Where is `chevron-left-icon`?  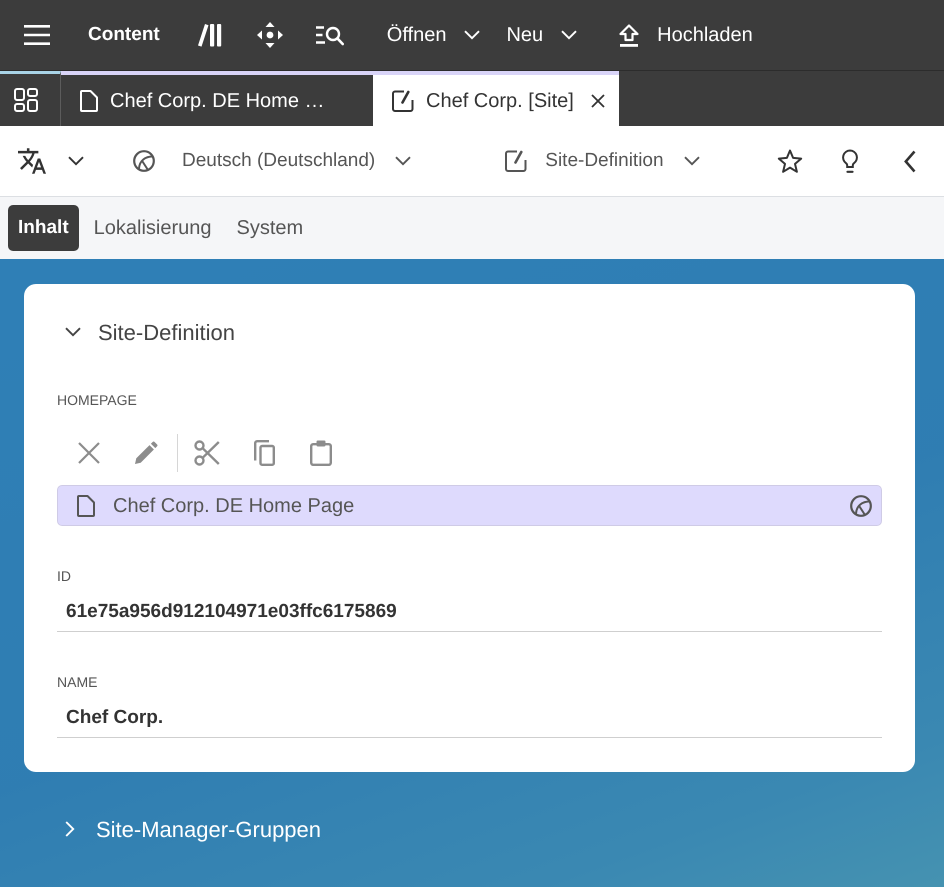
chevron-left-icon is located at coordinates (910, 161).